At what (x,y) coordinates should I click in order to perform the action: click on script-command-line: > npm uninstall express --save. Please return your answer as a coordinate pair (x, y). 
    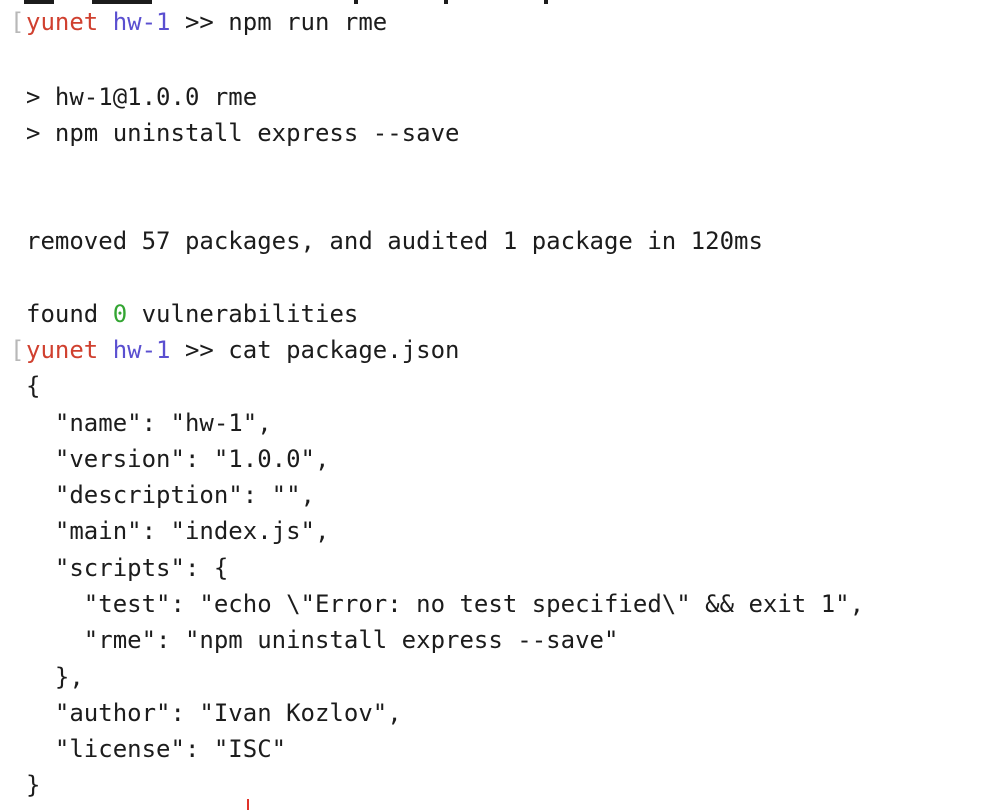
    Looking at the image, I should click on (243, 133).